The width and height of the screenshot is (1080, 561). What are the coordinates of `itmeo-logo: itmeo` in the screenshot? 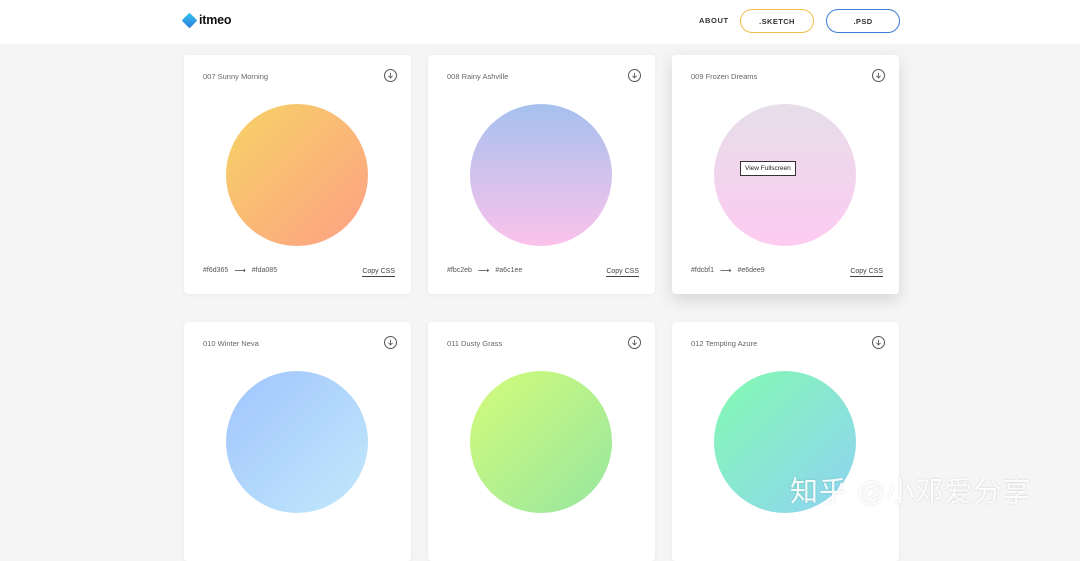 It's located at (206, 20).